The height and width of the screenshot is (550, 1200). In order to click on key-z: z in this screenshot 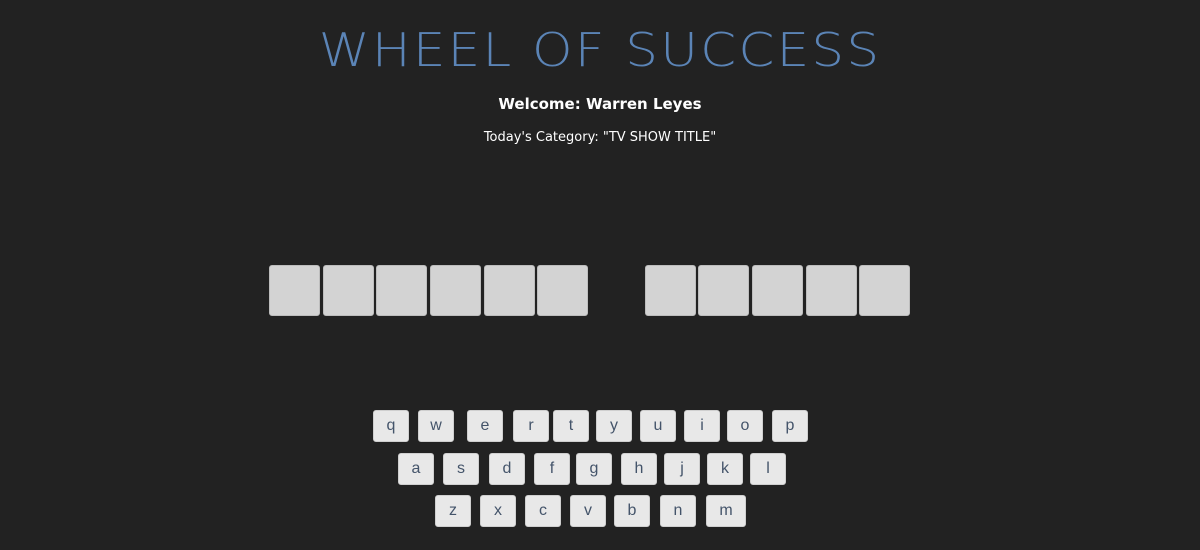, I will do `click(453, 511)`.